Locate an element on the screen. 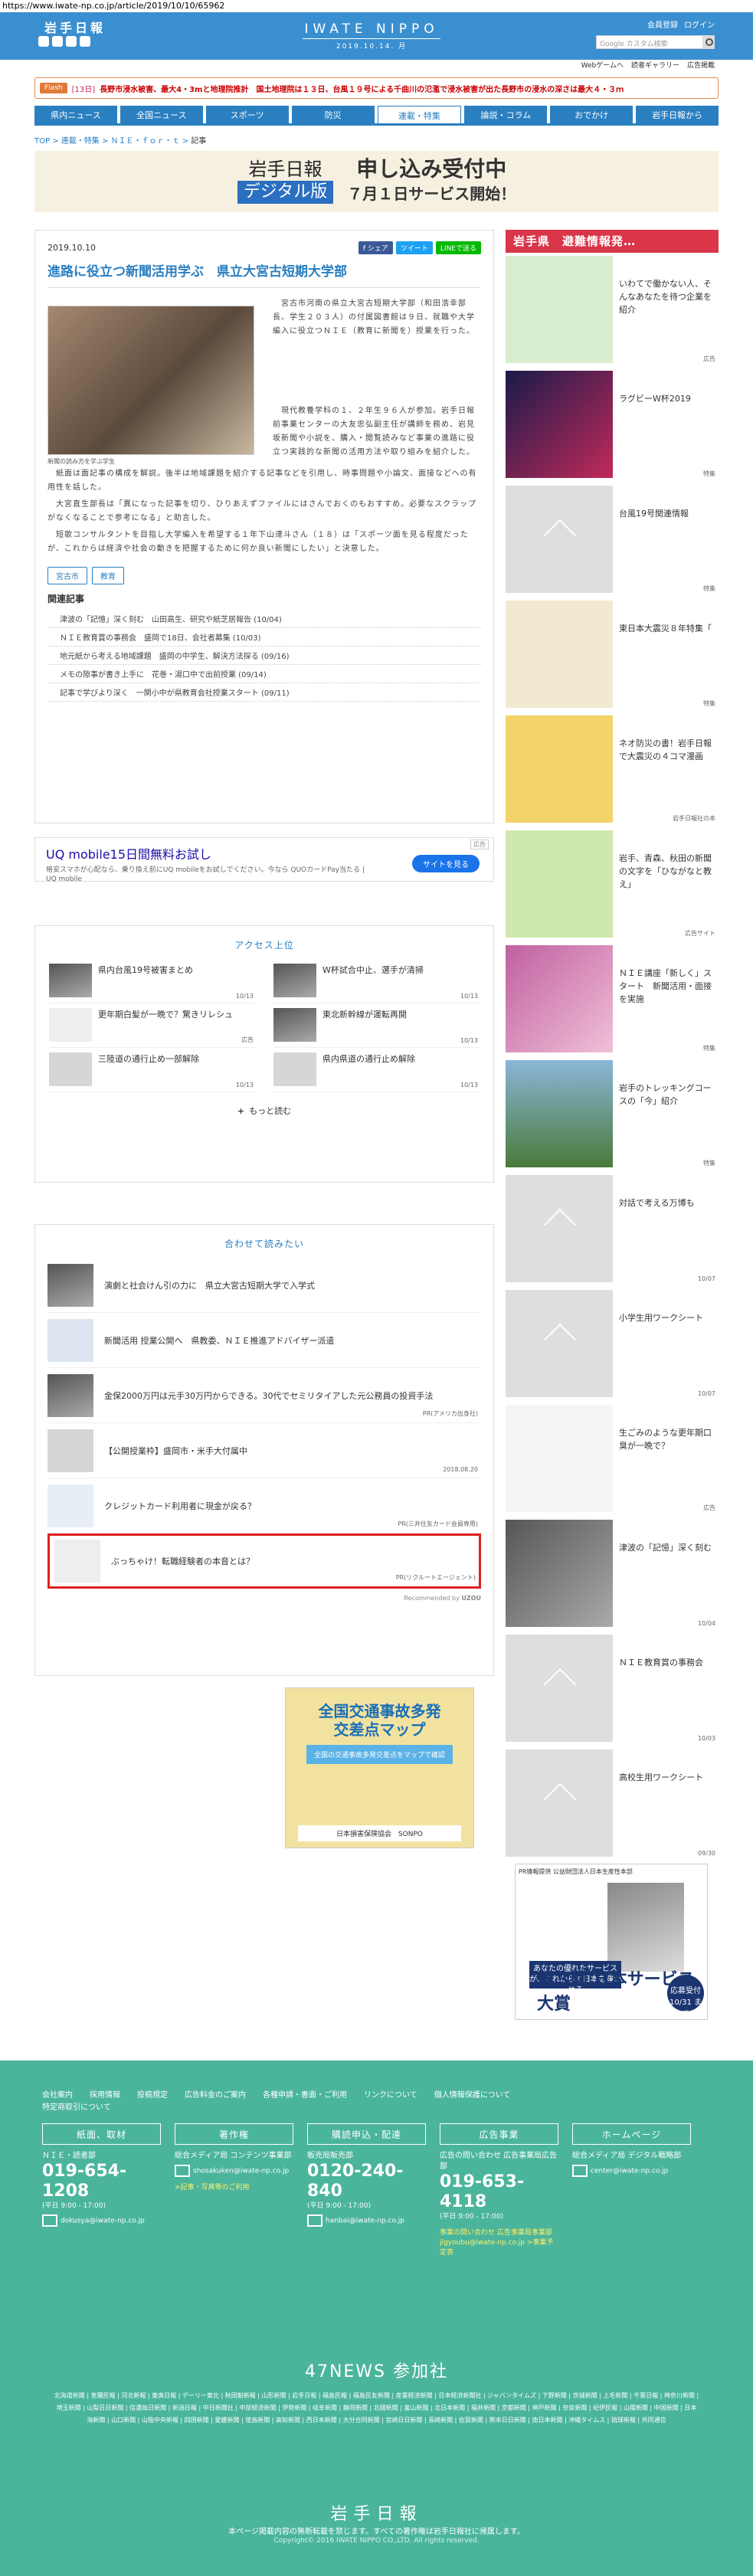 This screenshot has width=753, height=2576. thumbnail is located at coordinates (70, 1025).